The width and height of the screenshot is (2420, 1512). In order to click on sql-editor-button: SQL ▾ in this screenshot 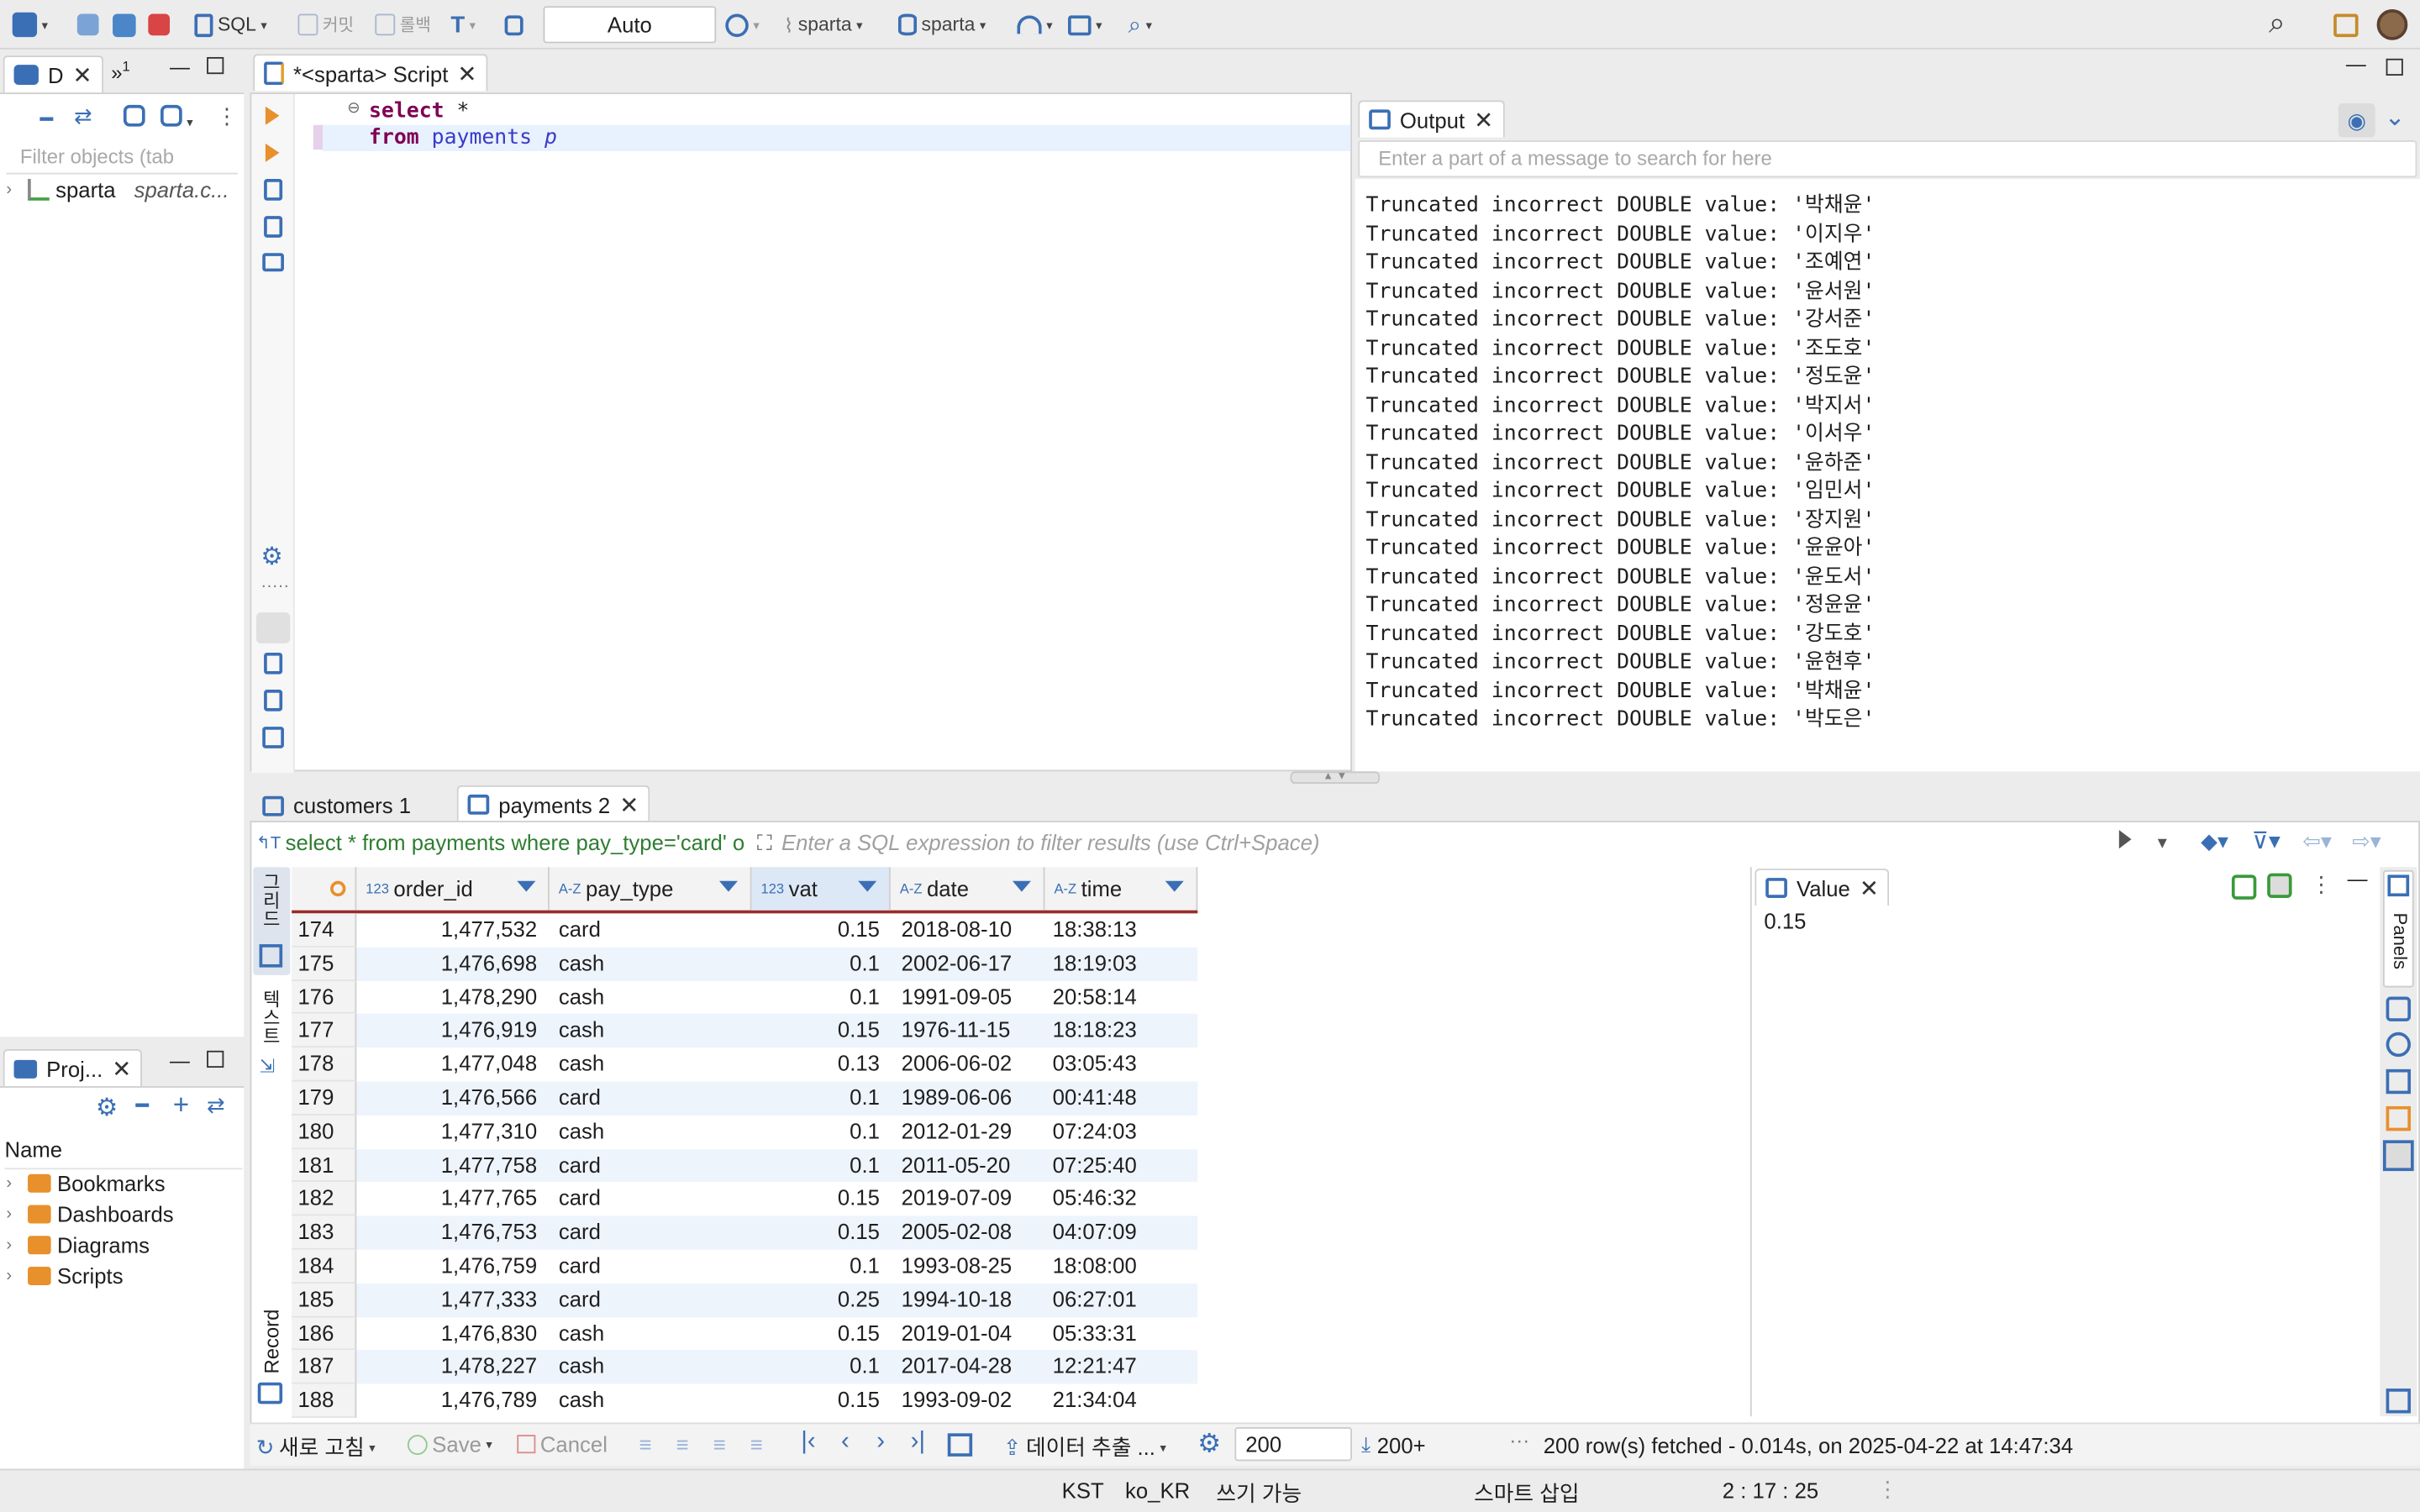, I will do `click(231, 24)`.